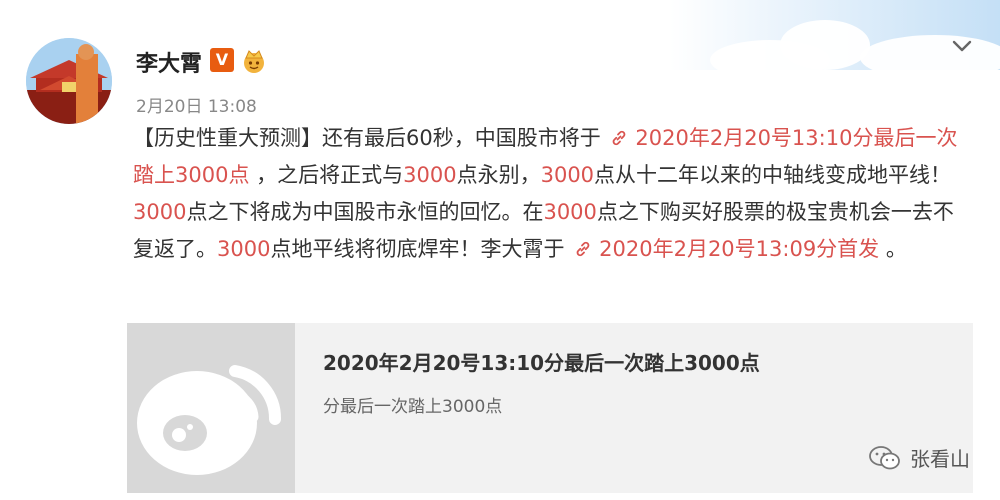 Image resolution: width=1000 pixels, height=500 pixels. I want to click on post-link-text: 2020年2月20号13:09分首发, so click(739, 249).